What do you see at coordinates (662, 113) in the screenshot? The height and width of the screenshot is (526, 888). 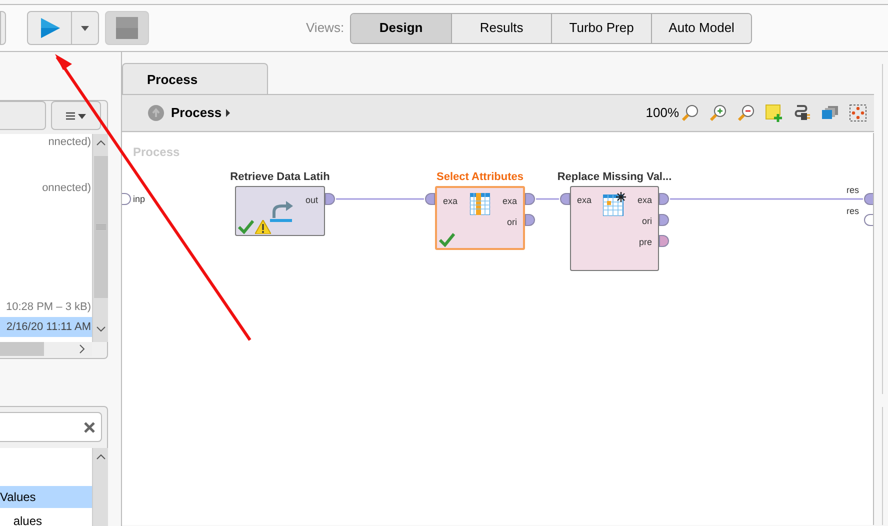 I see `zoom-level: 100%` at bounding box center [662, 113].